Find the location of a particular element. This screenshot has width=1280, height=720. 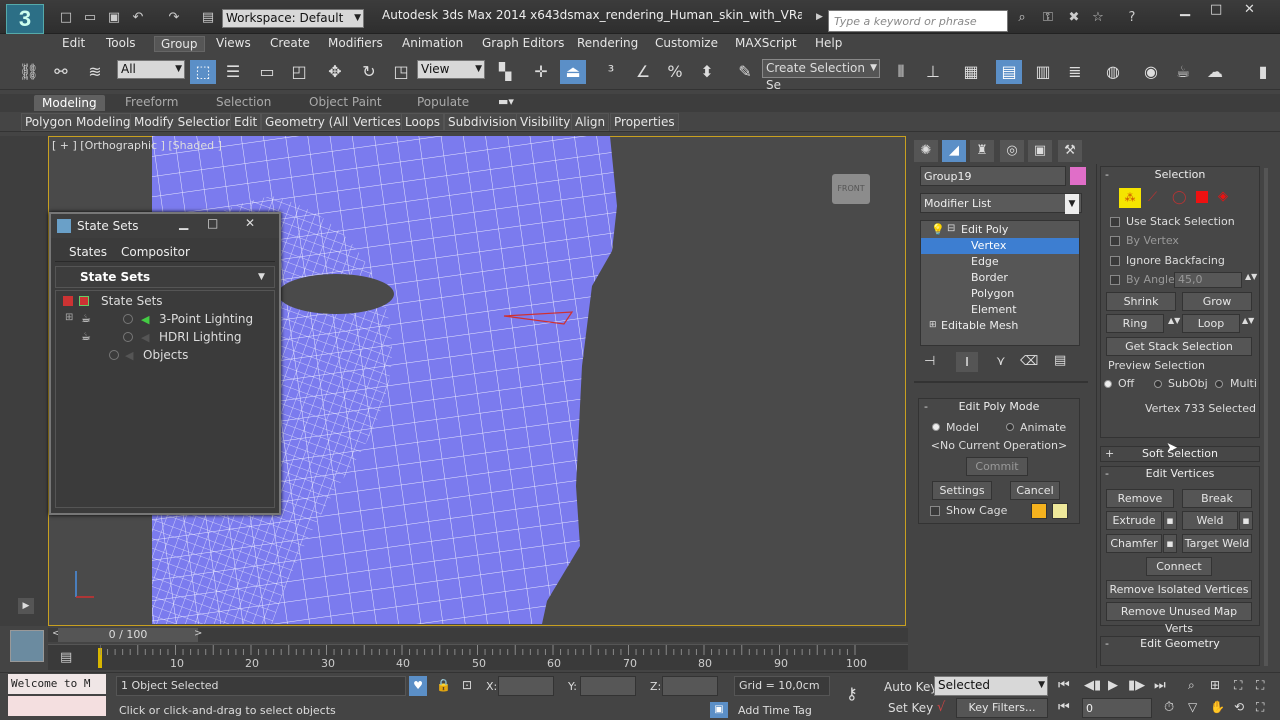

orbit-icon: ⟲ is located at coordinates (1239, 707).